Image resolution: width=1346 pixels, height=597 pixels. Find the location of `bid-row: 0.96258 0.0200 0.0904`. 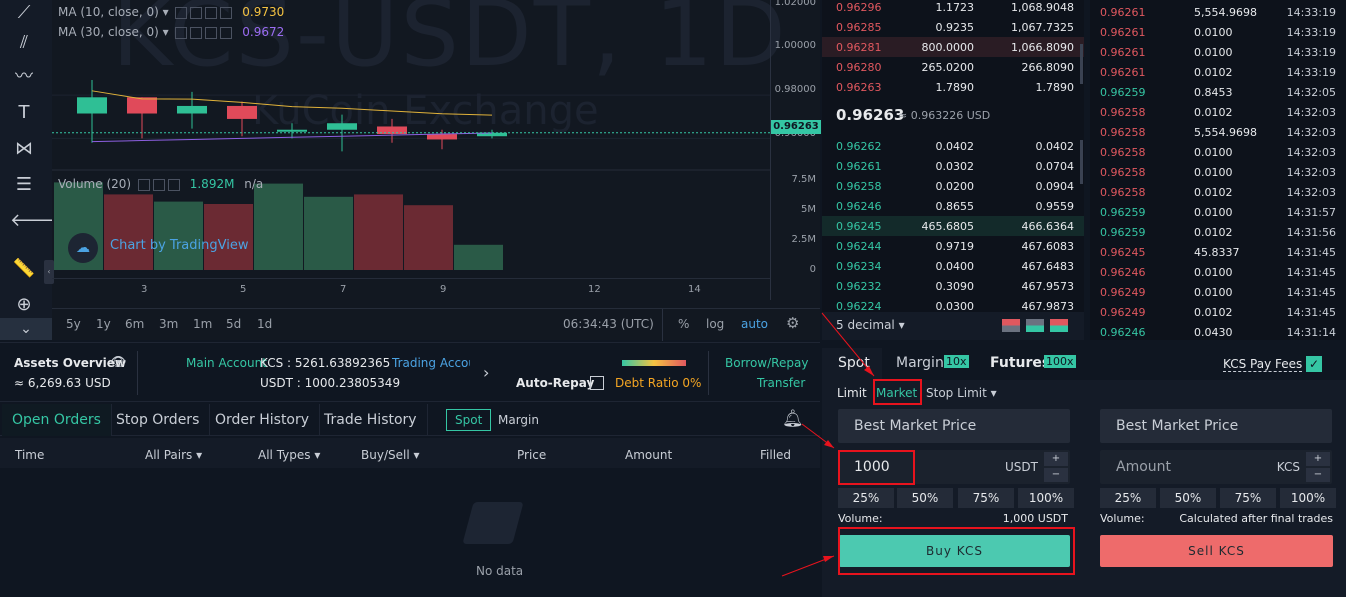

bid-row: 0.96258 0.0200 0.0904 is located at coordinates (953, 186).